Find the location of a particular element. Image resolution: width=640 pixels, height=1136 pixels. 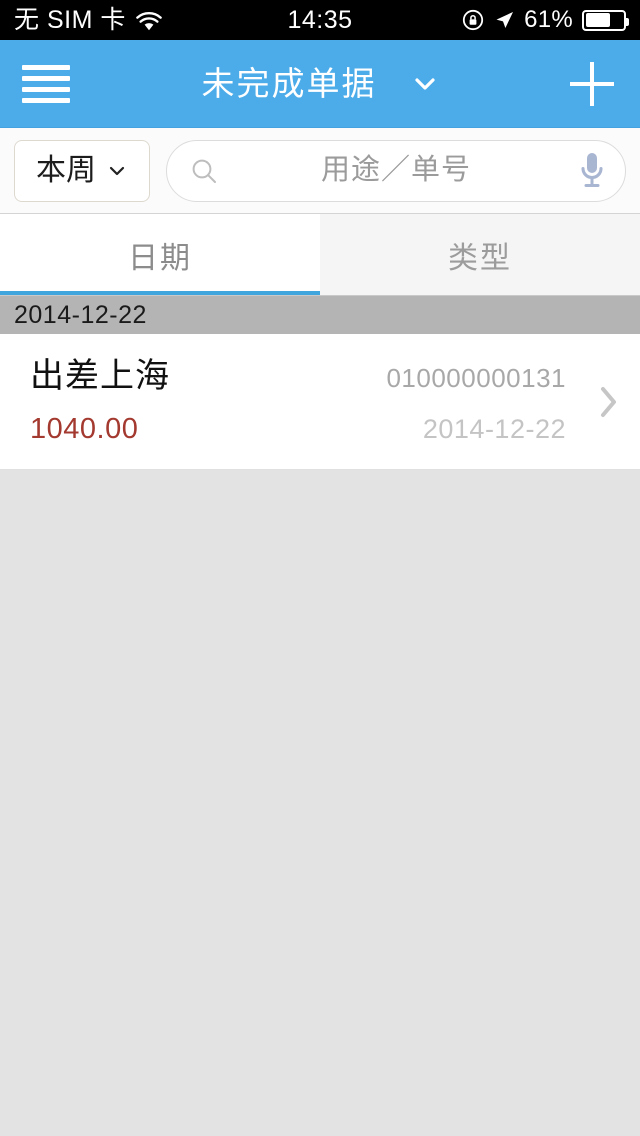

status-bar: 无 SIM 卡 14:35 61% is located at coordinates (320, 20).